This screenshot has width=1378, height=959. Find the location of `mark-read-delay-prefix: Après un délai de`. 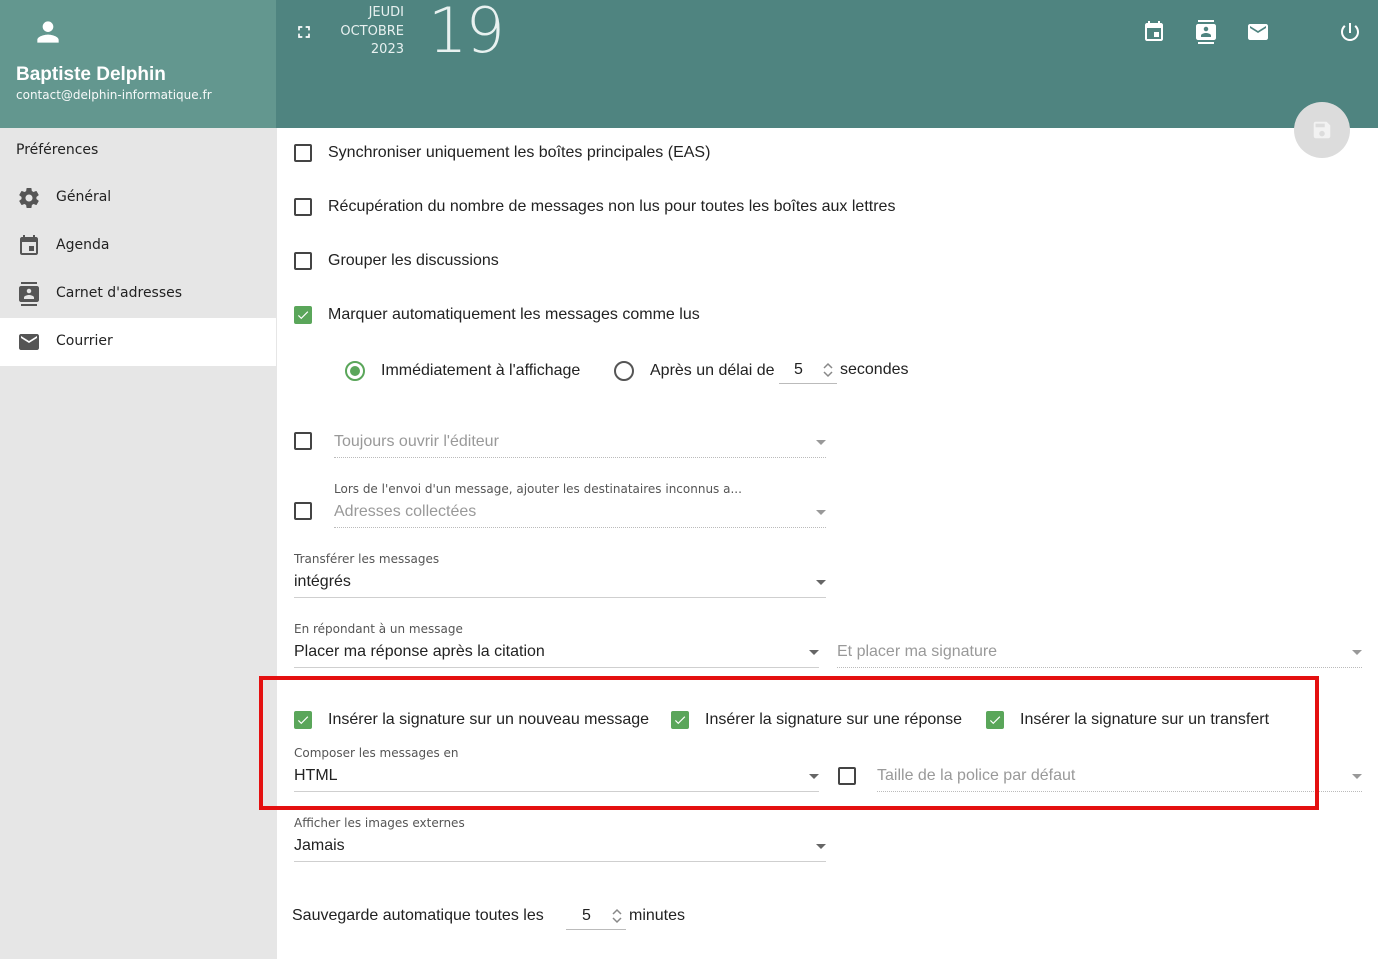

mark-read-delay-prefix: Après un délai de is located at coordinates (712, 370).